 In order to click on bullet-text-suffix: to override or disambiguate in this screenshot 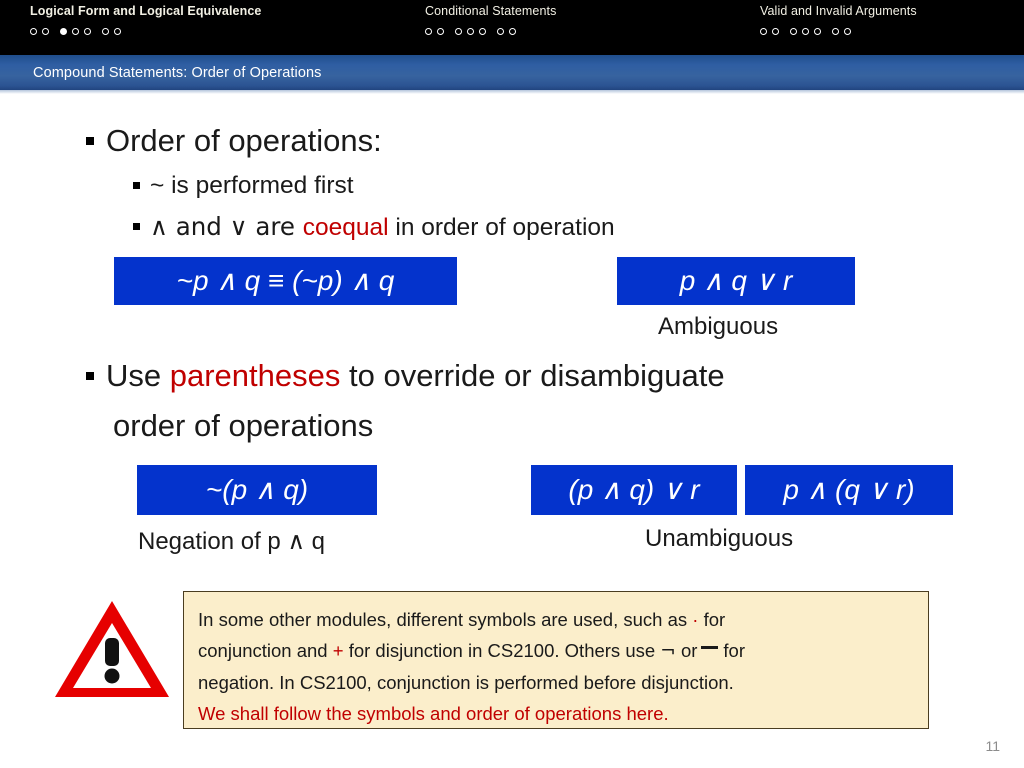, I will do `click(532, 375)`.